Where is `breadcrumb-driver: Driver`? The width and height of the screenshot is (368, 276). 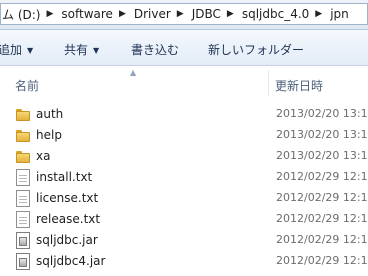
breadcrumb-driver: Driver is located at coordinates (152, 14).